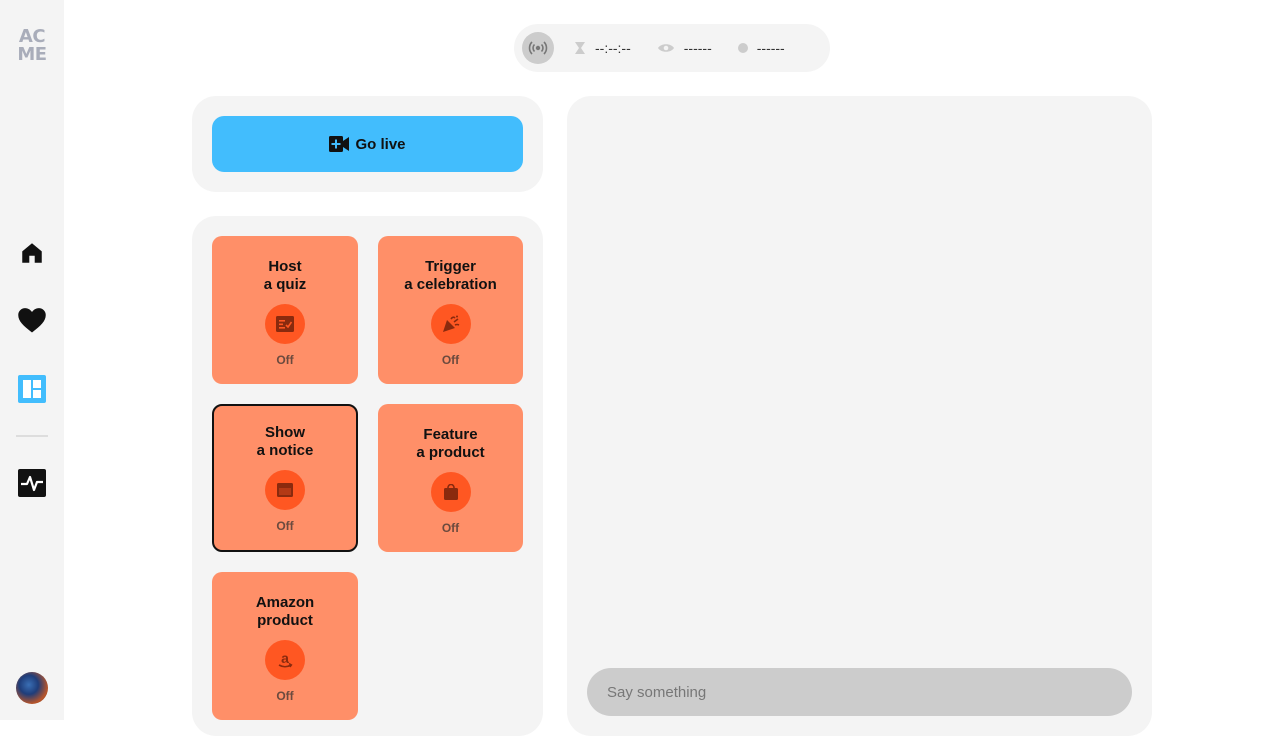 This screenshot has width=1280, height=736. I want to click on viewers-stat: ------, so click(684, 48).